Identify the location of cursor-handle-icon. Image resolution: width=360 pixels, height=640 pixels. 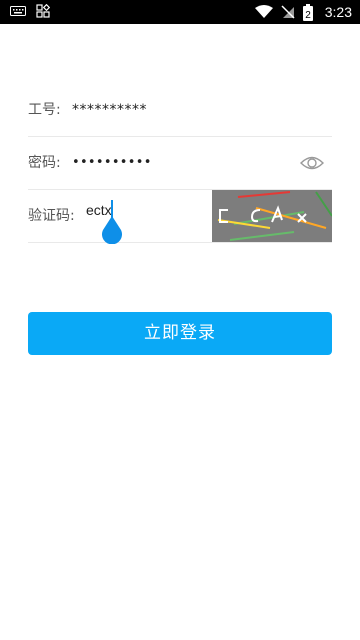
(112, 230).